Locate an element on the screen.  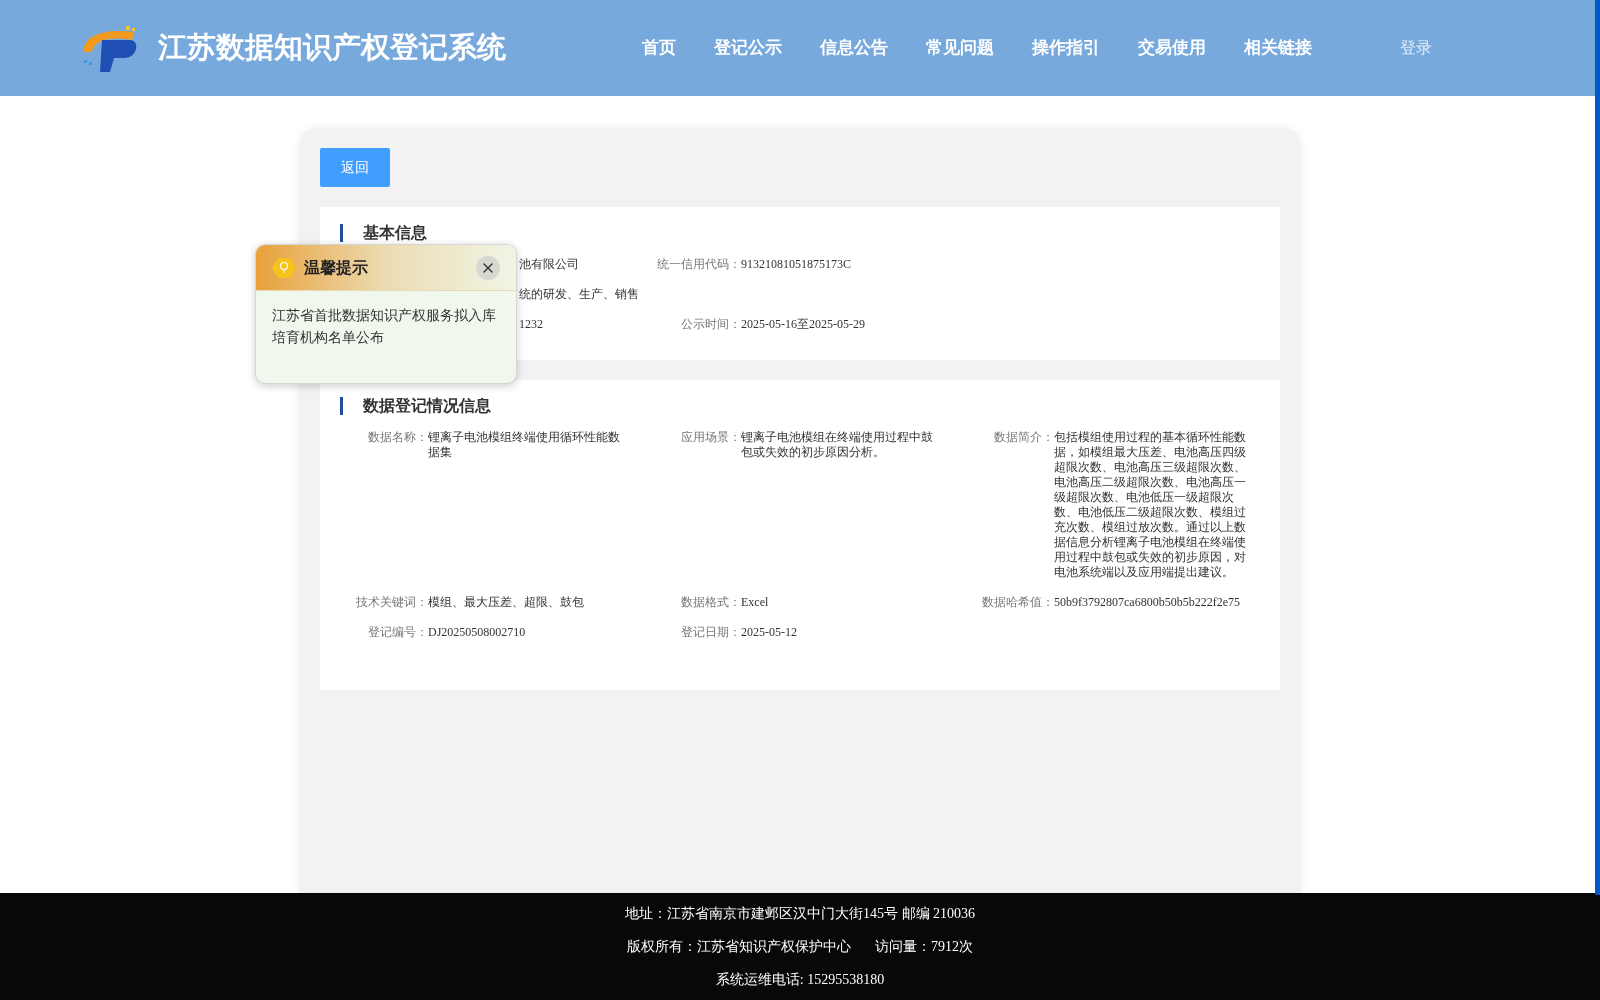
field-value: 池有限公司 is located at coordinates (549, 264).